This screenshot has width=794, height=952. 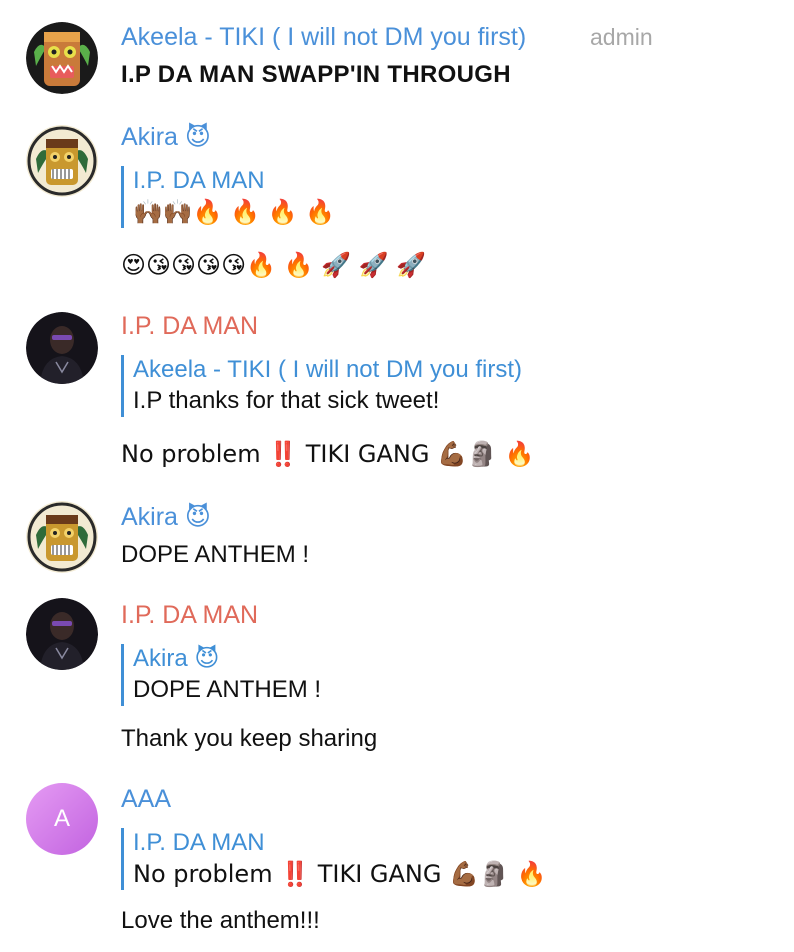 What do you see at coordinates (249, 738) in the screenshot?
I see `message-text: Thank you keep sharing` at bounding box center [249, 738].